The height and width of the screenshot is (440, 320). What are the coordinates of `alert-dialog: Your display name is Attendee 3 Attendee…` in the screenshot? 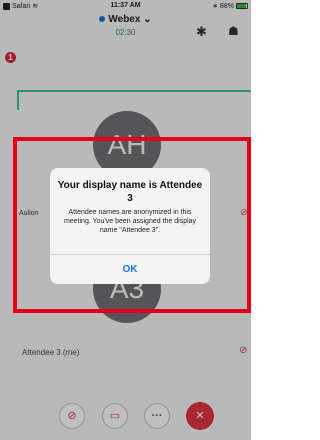 It's located at (130, 226).